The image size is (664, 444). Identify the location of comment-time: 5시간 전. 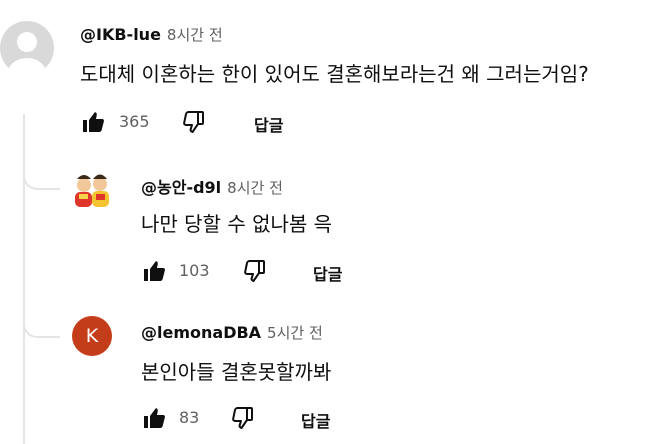
(295, 332).